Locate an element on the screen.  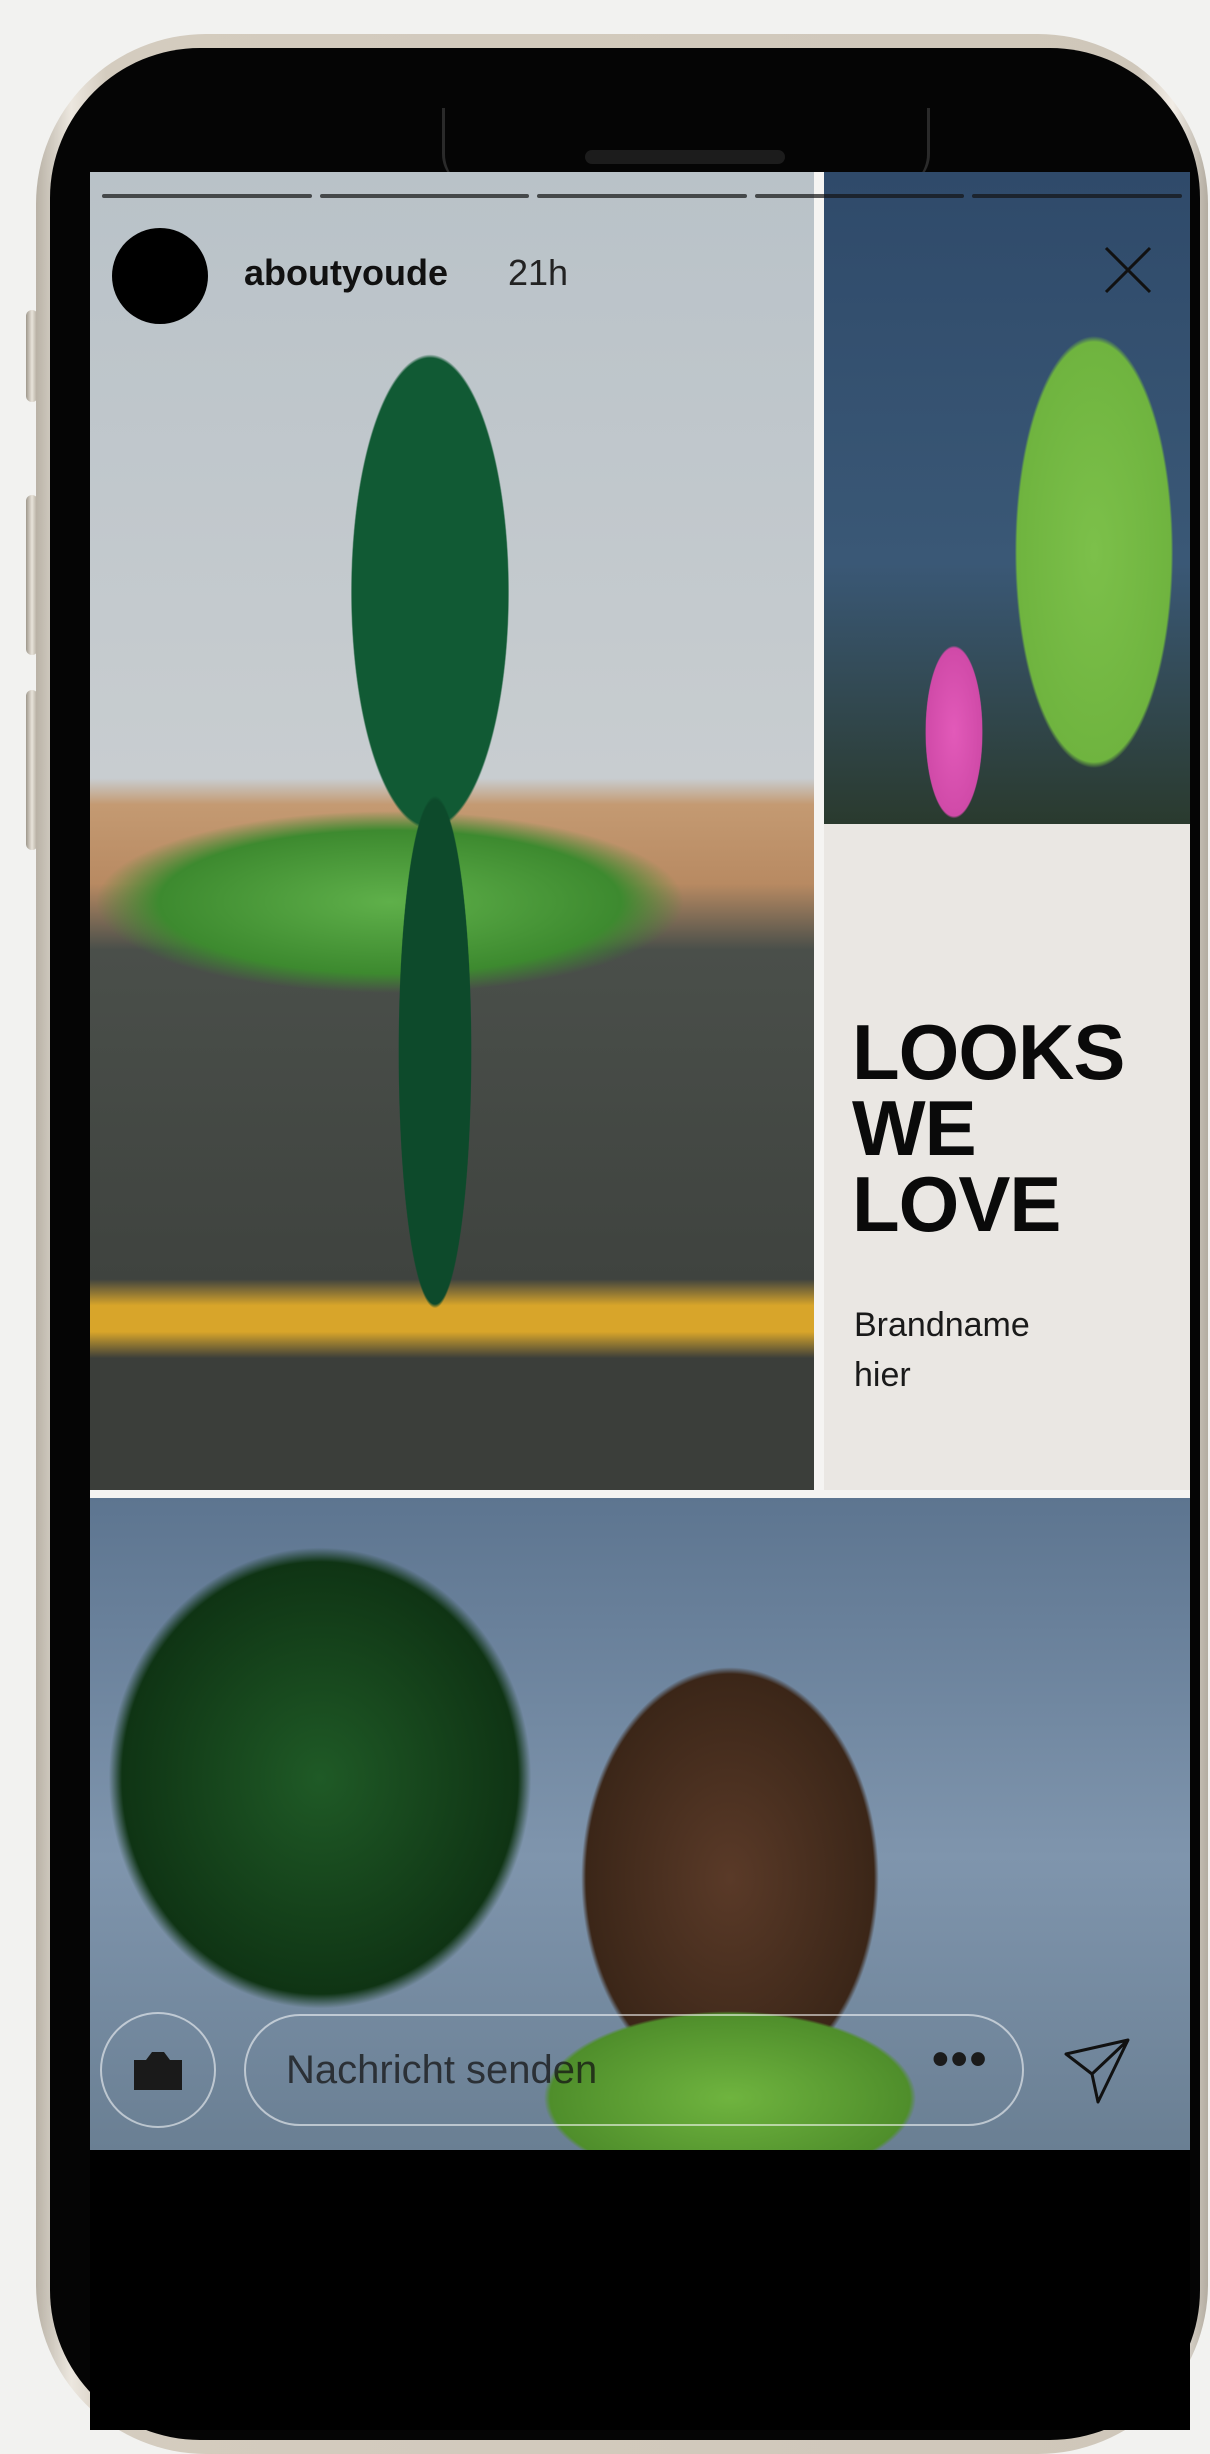
close-icon is located at coordinates (1128, 270).